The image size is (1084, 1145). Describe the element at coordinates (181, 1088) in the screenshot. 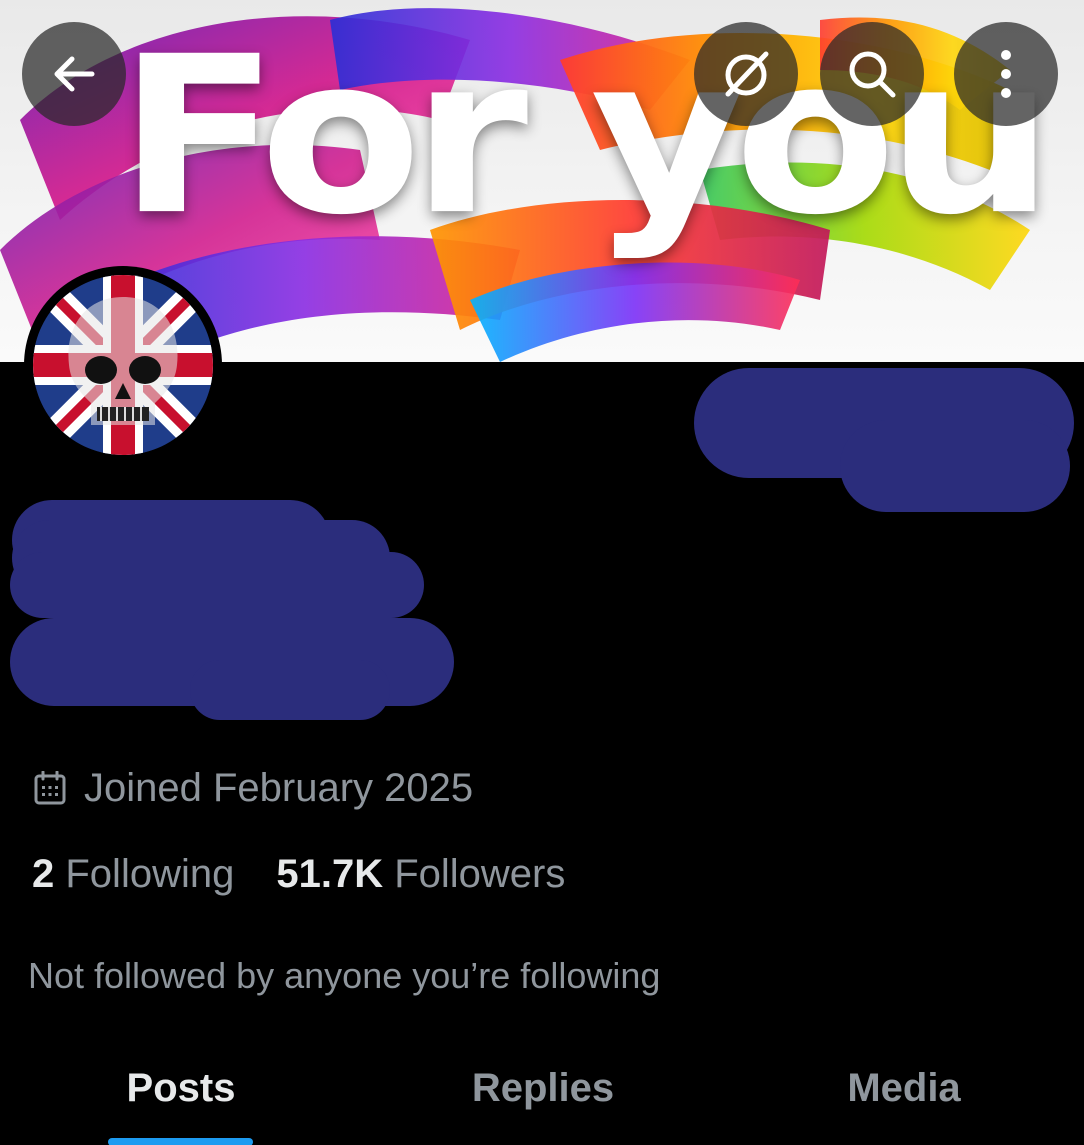

I see `tab-label: Posts` at that location.